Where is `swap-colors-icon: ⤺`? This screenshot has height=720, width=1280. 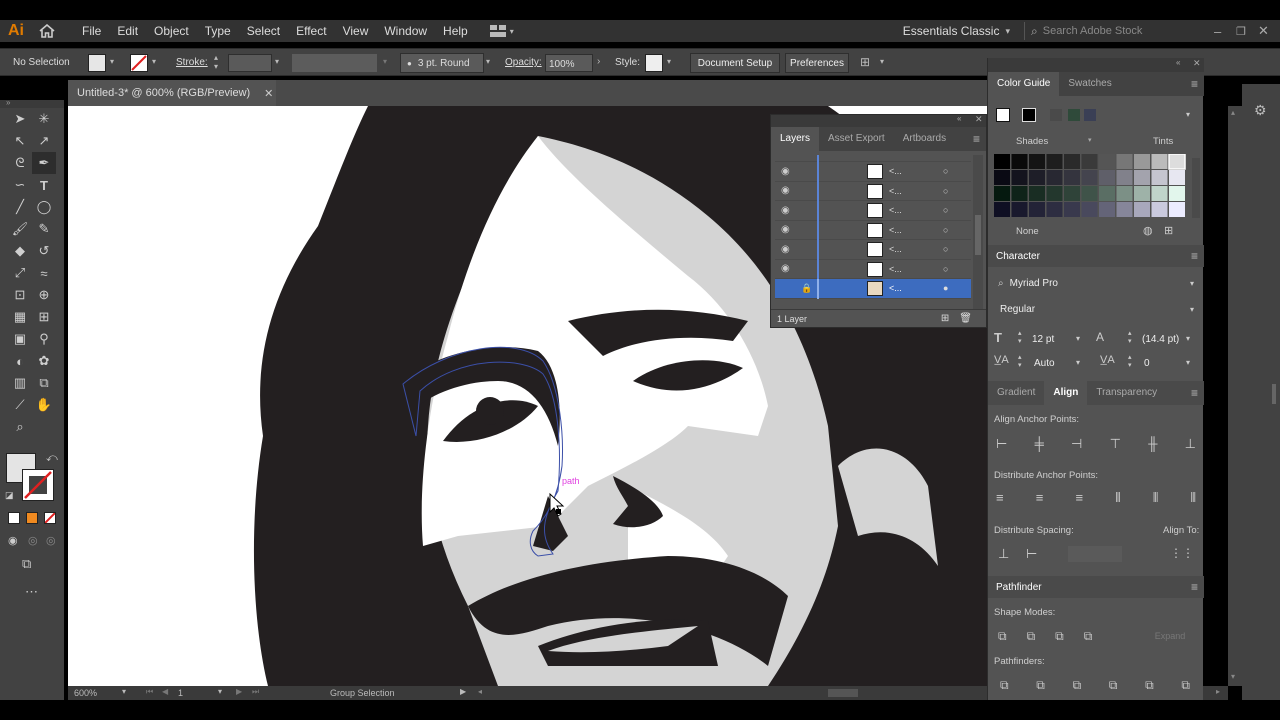
swap-colors-icon: ⤺ is located at coordinates (52, 458).